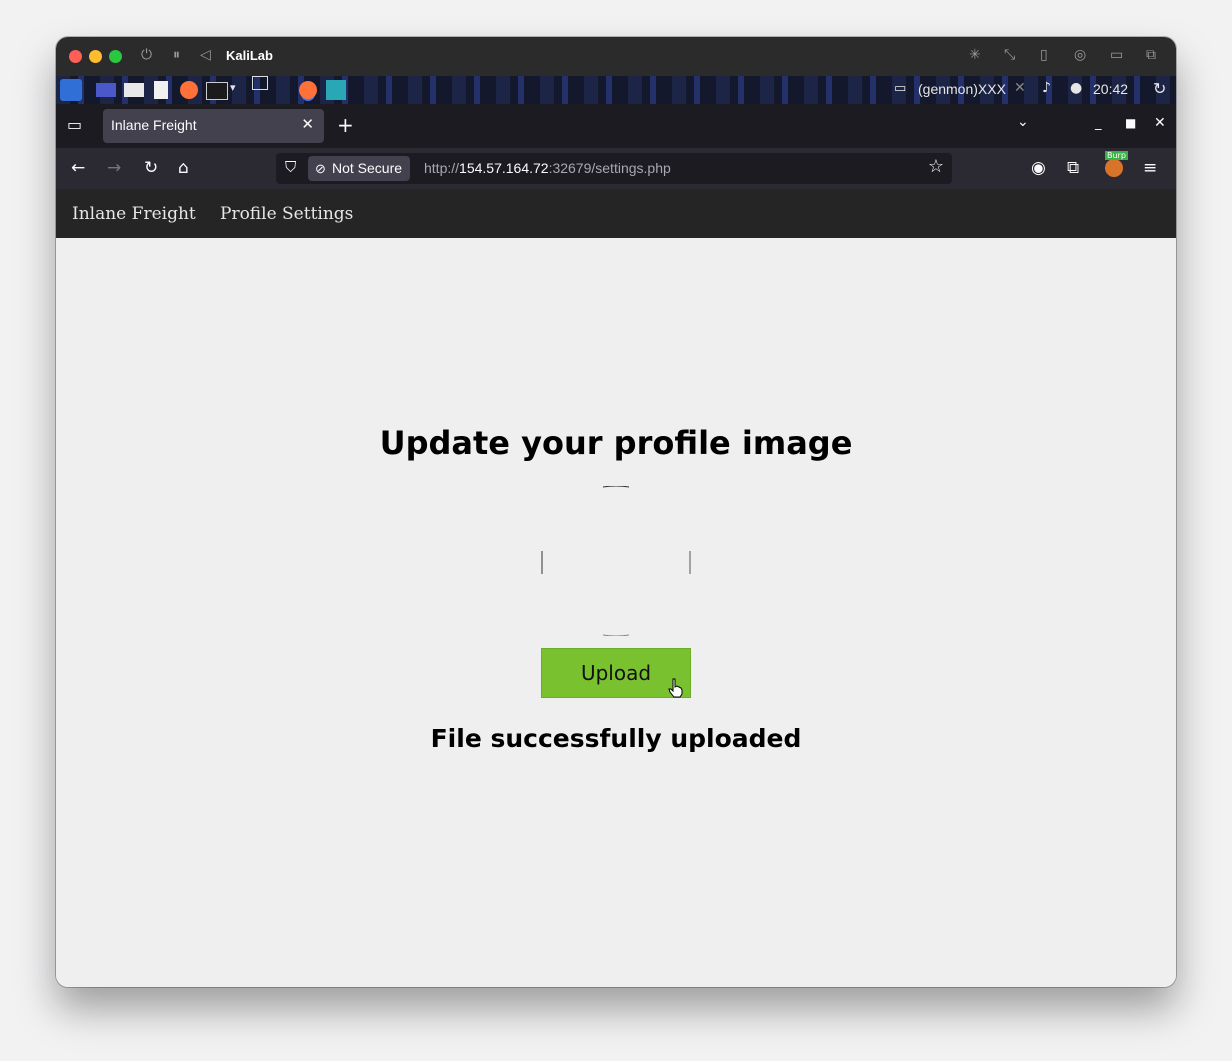 Image resolution: width=1232 pixels, height=1061 pixels. What do you see at coordinates (106, 90) in the screenshot?
I see `desktop-icon` at bounding box center [106, 90].